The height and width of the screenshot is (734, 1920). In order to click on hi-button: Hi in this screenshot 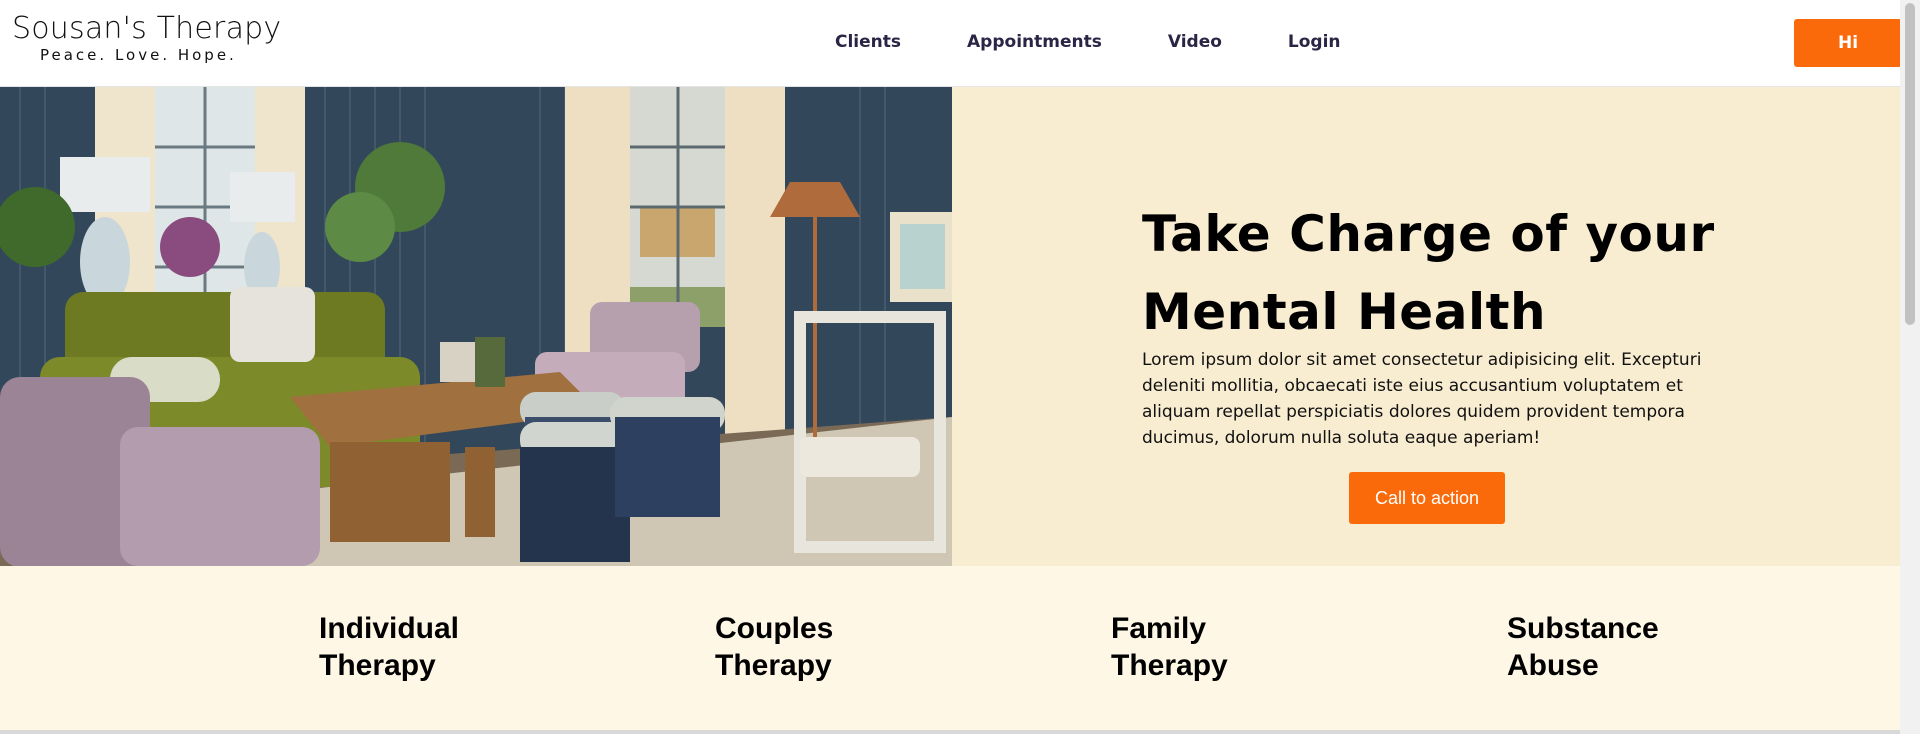, I will do `click(1848, 43)`.